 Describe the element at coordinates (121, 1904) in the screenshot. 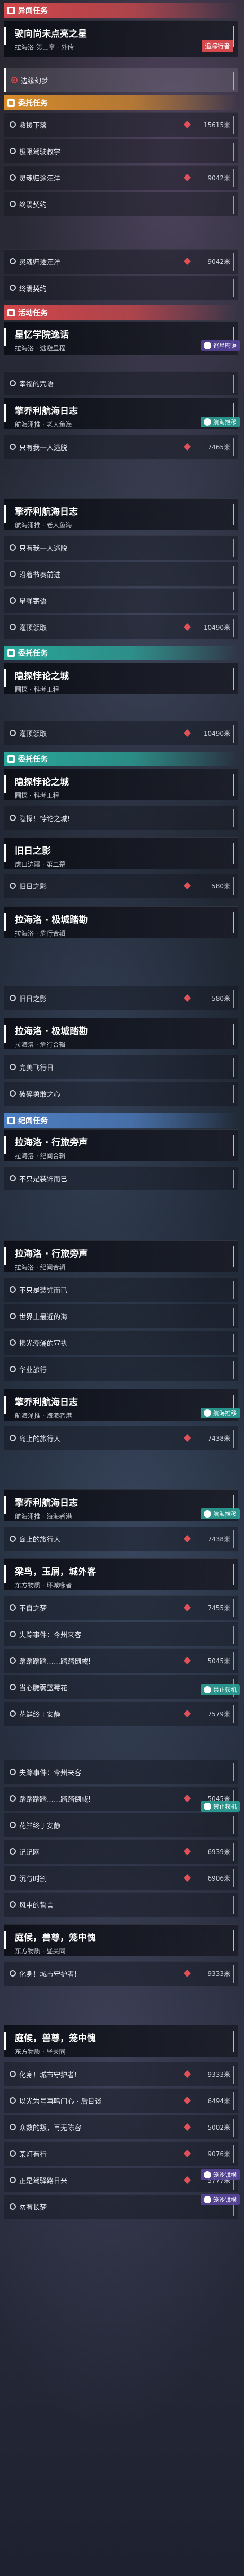

I see `objective-item: 风中的誓言` at that location.